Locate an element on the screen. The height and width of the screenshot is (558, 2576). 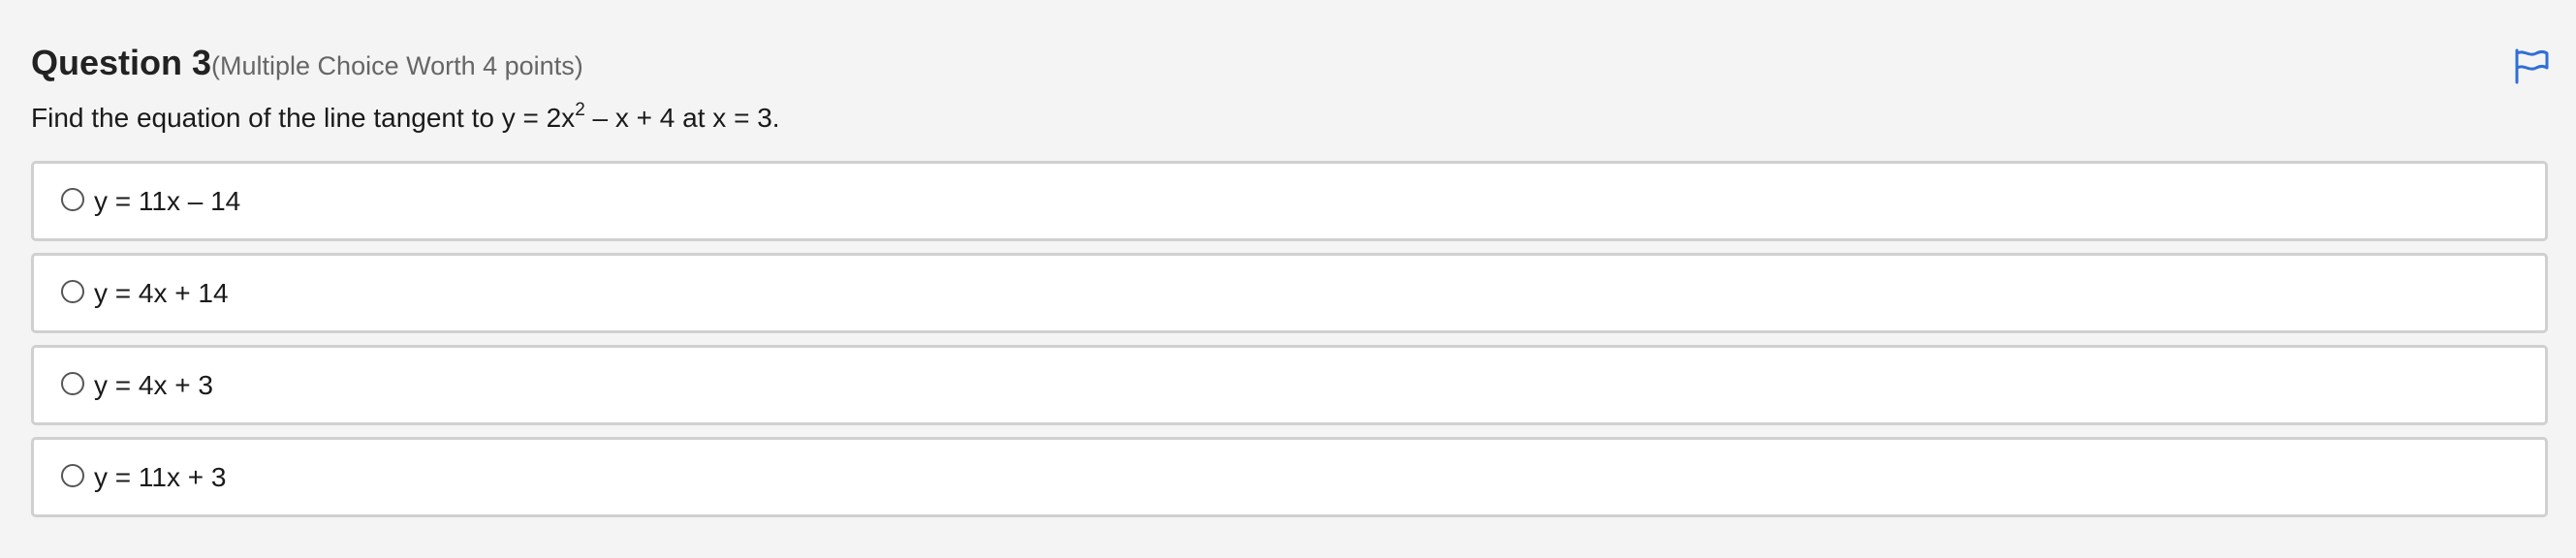
question-title: Question 3 is located at coordinates (121, 62).